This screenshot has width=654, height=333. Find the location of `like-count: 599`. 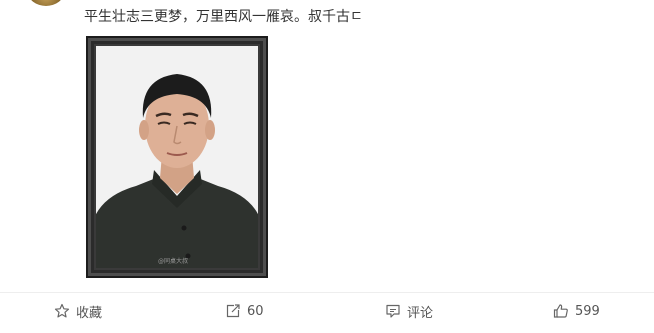

like-count: 599 is located at coordinates (587, 311).